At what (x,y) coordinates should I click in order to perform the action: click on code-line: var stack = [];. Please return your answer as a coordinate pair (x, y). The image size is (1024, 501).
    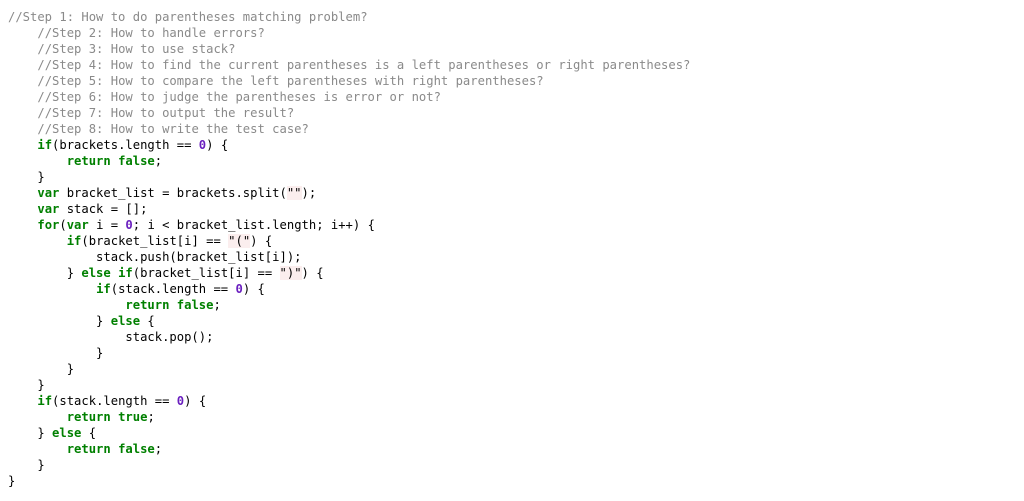
    Looking at the image, I should click on (513, 209).